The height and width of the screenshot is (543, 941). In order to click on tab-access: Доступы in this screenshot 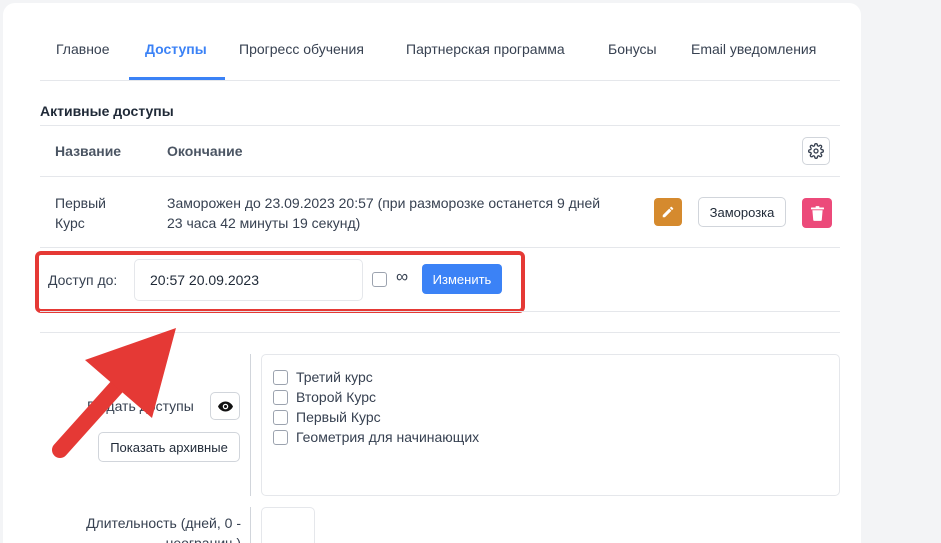, I will do `click(176, 49)`.